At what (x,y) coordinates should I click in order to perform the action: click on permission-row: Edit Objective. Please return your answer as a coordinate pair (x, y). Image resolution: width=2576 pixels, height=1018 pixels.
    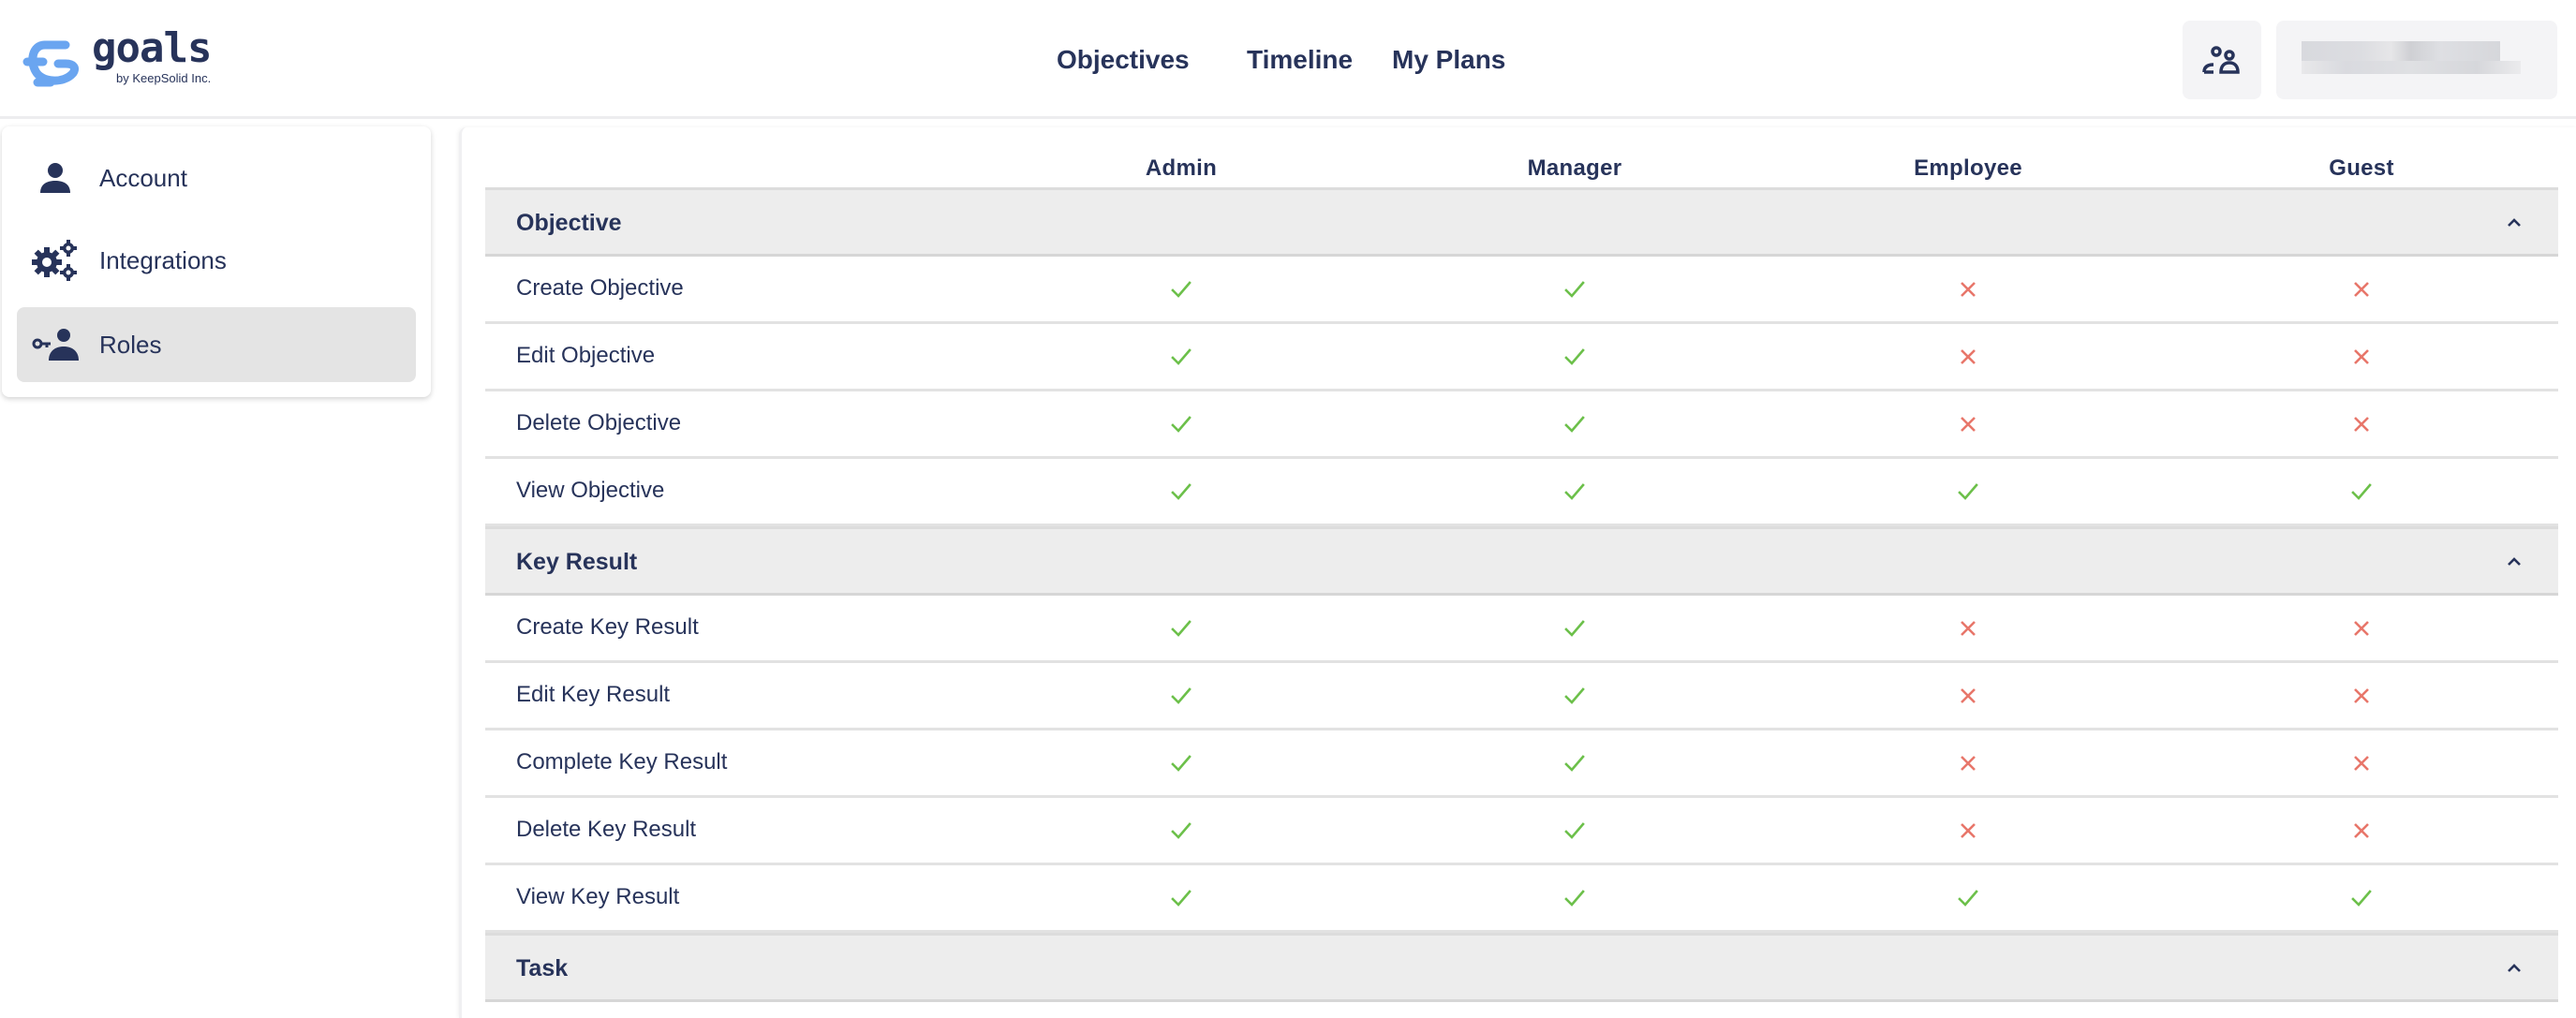
    Looking at the image, I should click on (1522, 357).